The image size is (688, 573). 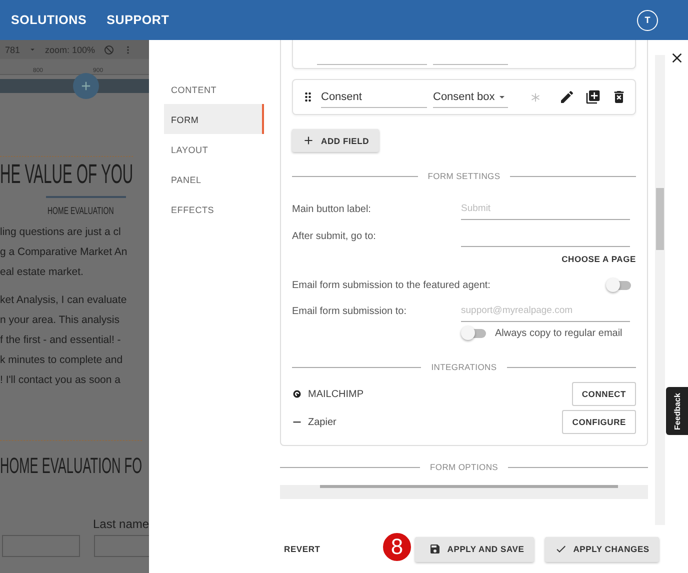 What do you see at coordinates (391, 285) in the screenshot?
I see `field-label: Email form submission to the featured agent:` at bounding box center [391, 285].